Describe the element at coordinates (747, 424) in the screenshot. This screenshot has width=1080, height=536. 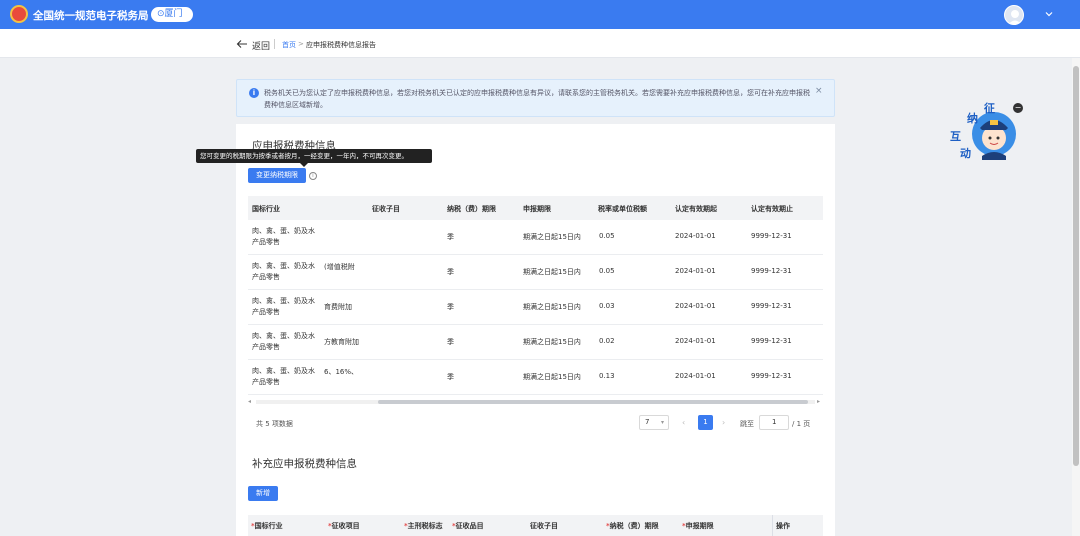
I see `jump-label: 跳至` at that location.